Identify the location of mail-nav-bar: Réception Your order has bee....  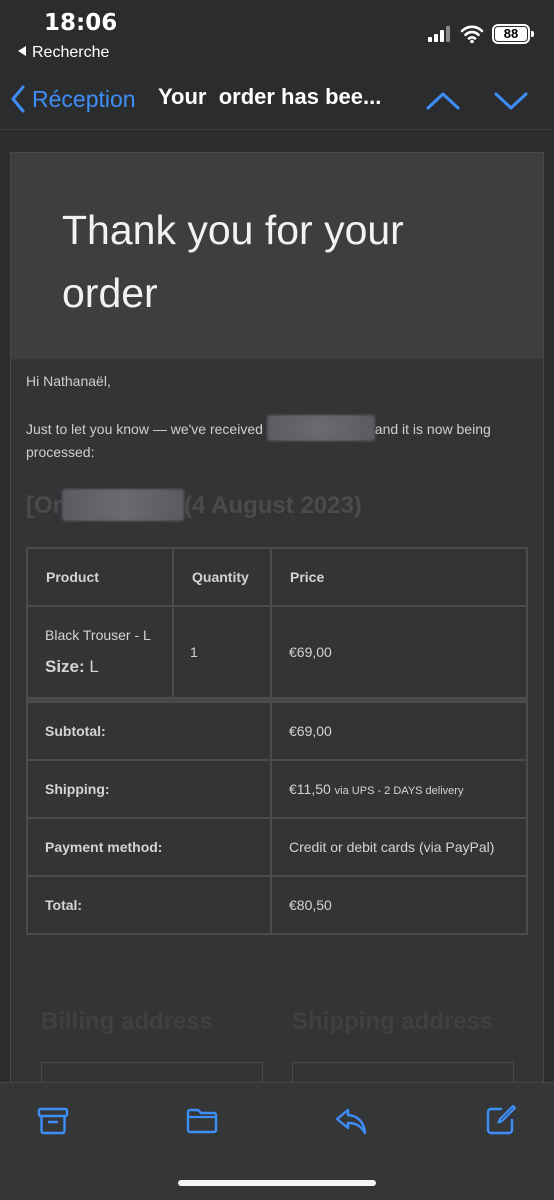
(277, 100).